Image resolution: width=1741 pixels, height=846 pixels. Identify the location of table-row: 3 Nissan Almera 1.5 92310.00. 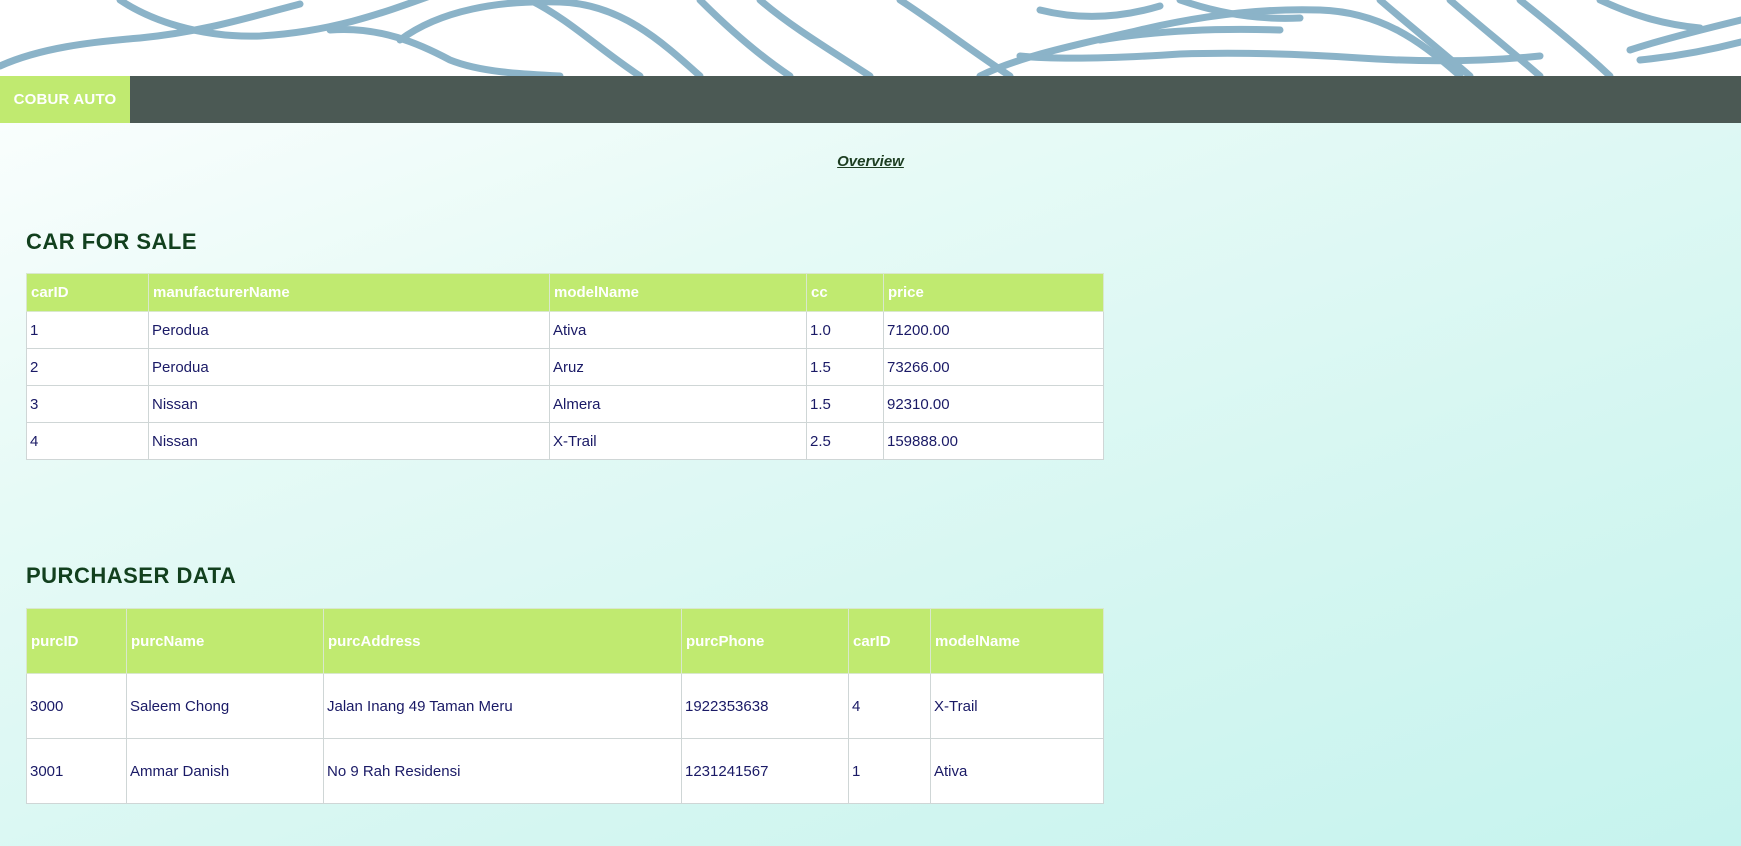
(565, 404).